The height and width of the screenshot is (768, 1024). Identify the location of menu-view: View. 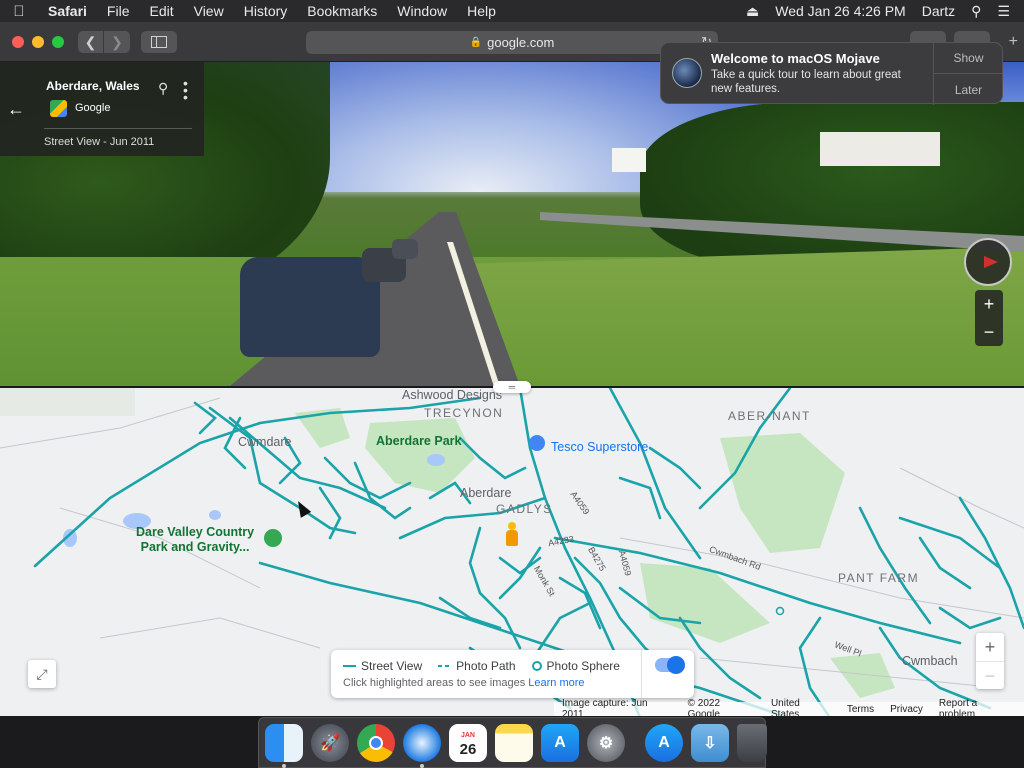
(209, 11).